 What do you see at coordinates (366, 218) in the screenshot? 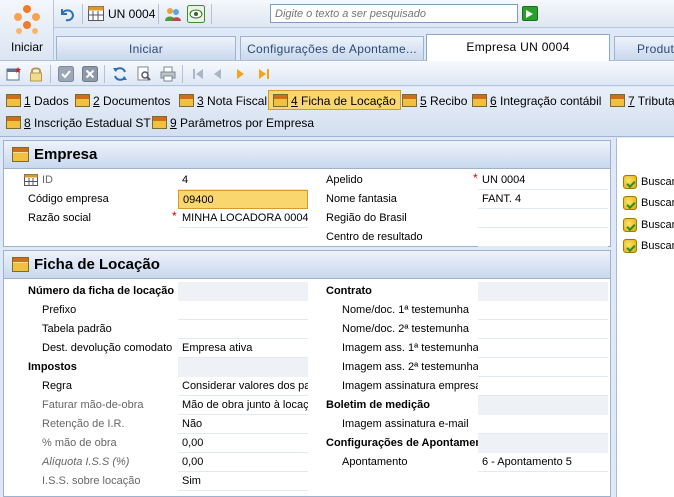
I see `regiao-brasil-label: Região do Brasil` at bounding box center [366, 218].